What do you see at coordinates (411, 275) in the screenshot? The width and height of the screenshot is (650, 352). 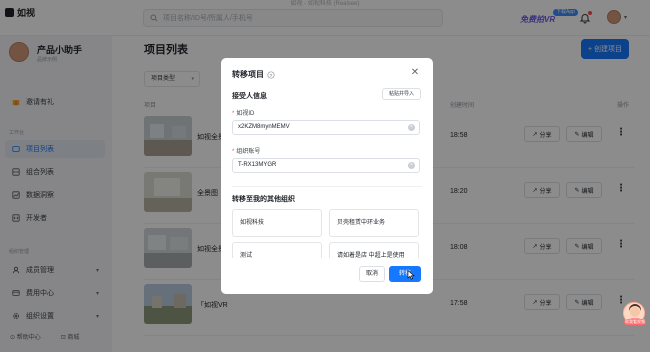 I see `mouse-cursor-icon` at bounding box center [411, 275].